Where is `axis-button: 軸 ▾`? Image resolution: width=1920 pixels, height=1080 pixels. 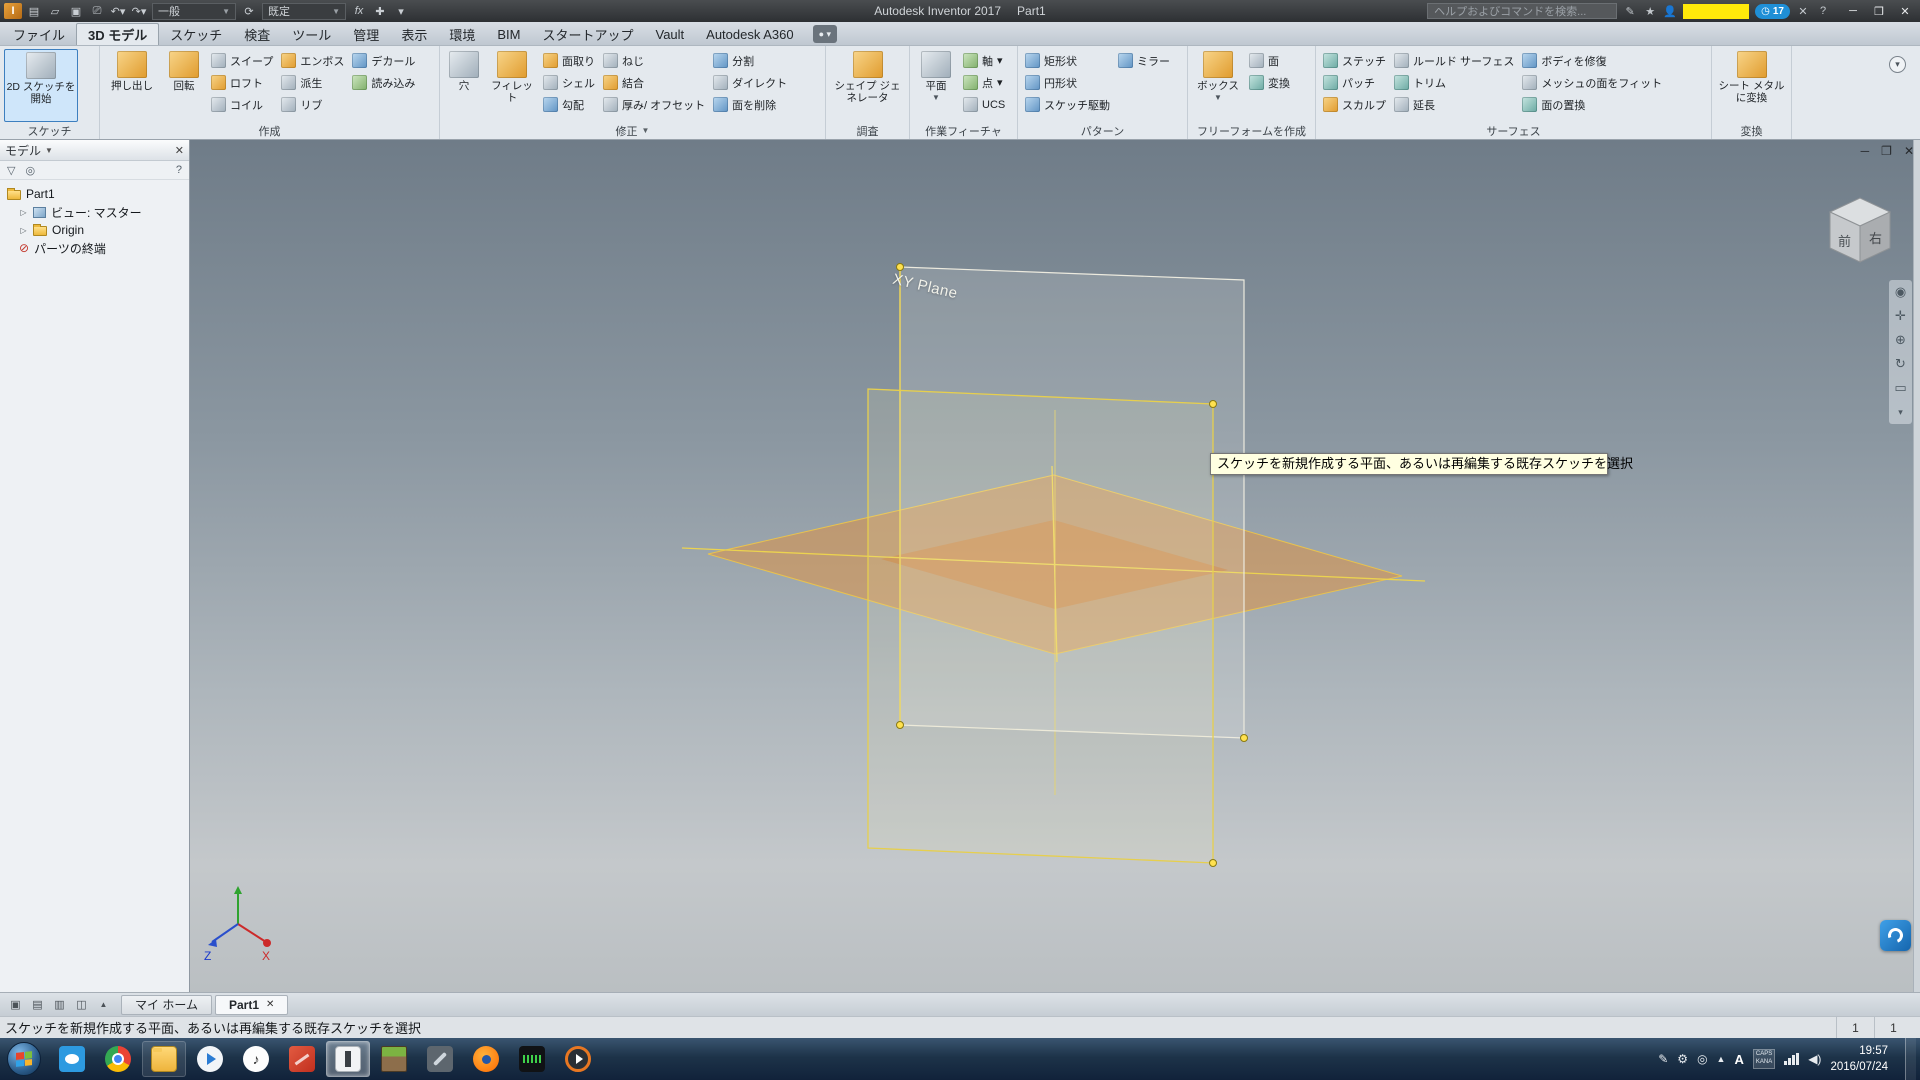 axis-button: 軸 ▾ is located at coordinates (984, 60).